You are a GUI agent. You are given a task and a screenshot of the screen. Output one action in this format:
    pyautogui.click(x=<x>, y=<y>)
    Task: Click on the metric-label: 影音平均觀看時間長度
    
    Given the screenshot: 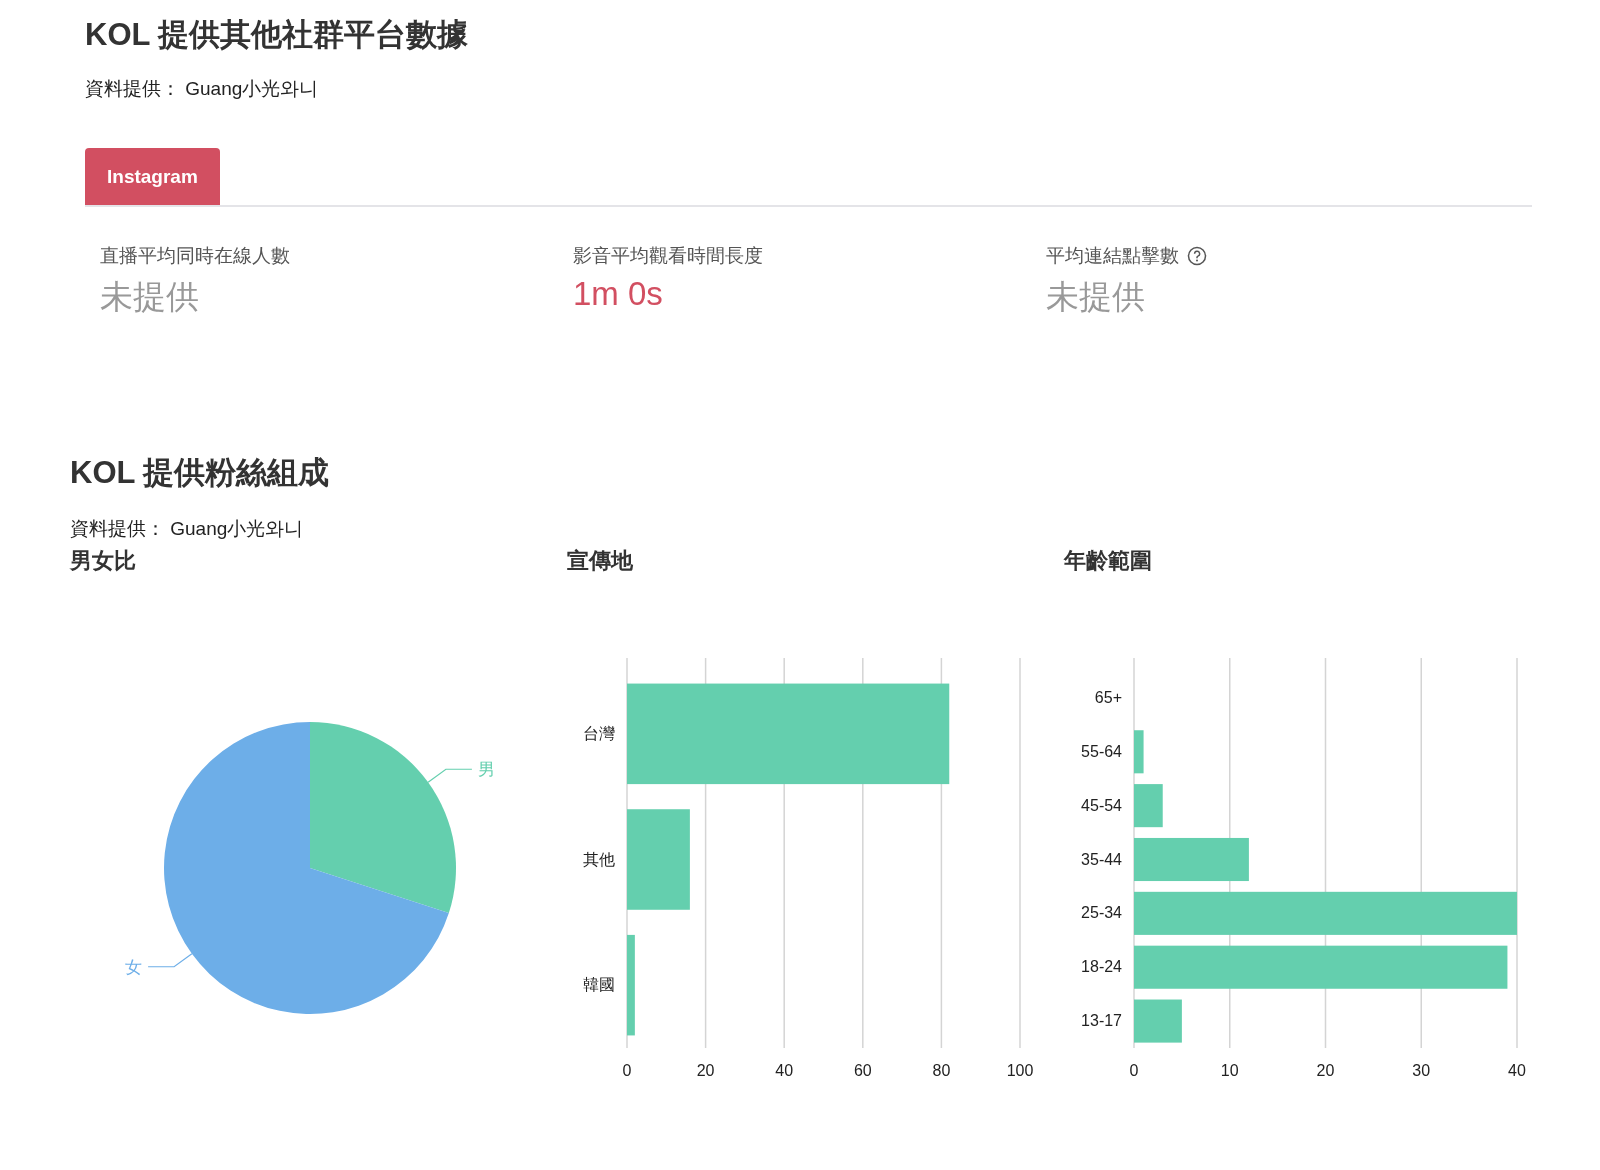 What is the action you would take?
    pyautogui.click(x=668, y=256)
    